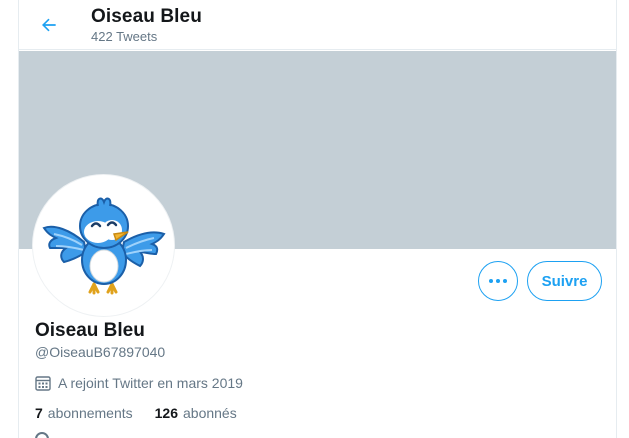 The height and width of the screenshot is (438, 629). I want to click on following-count: 7, so click(39, 413).